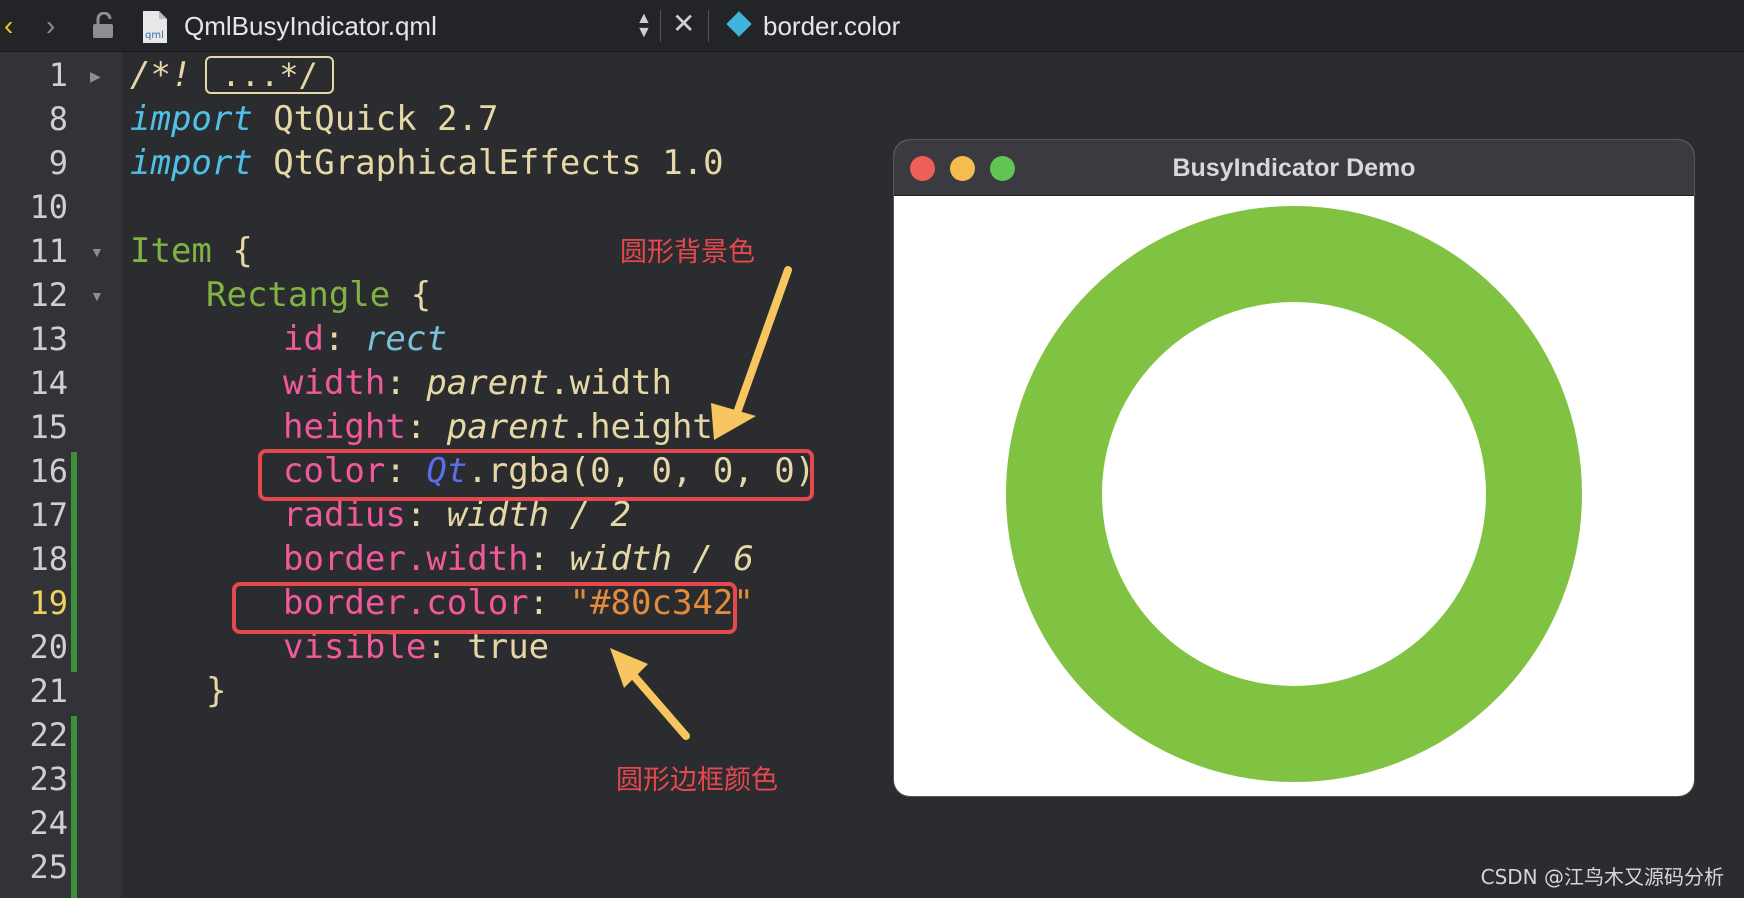 The image size is (1744, 898). I want to click on window-titlebar: BusyIndicator Demo, so click(1294, 168).